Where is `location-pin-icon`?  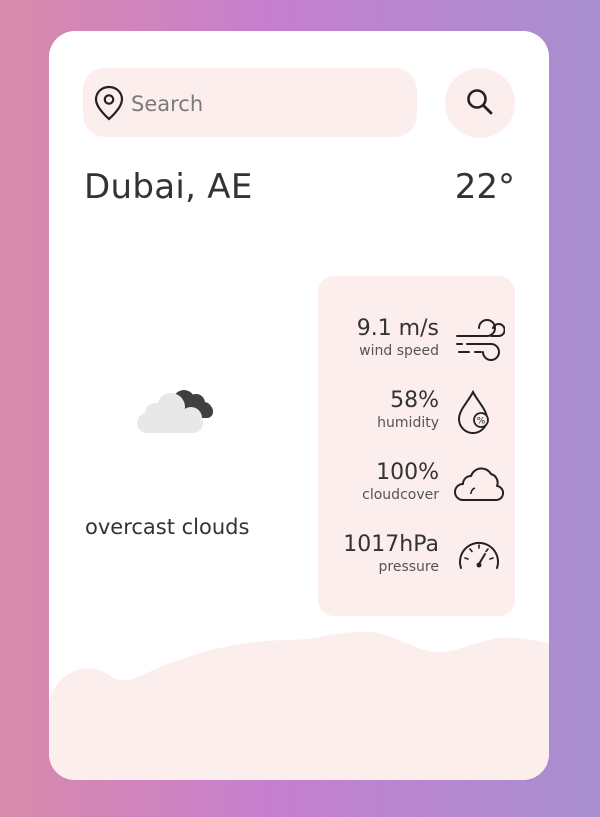 location-pin-icon is located at coordinates (109, 103).